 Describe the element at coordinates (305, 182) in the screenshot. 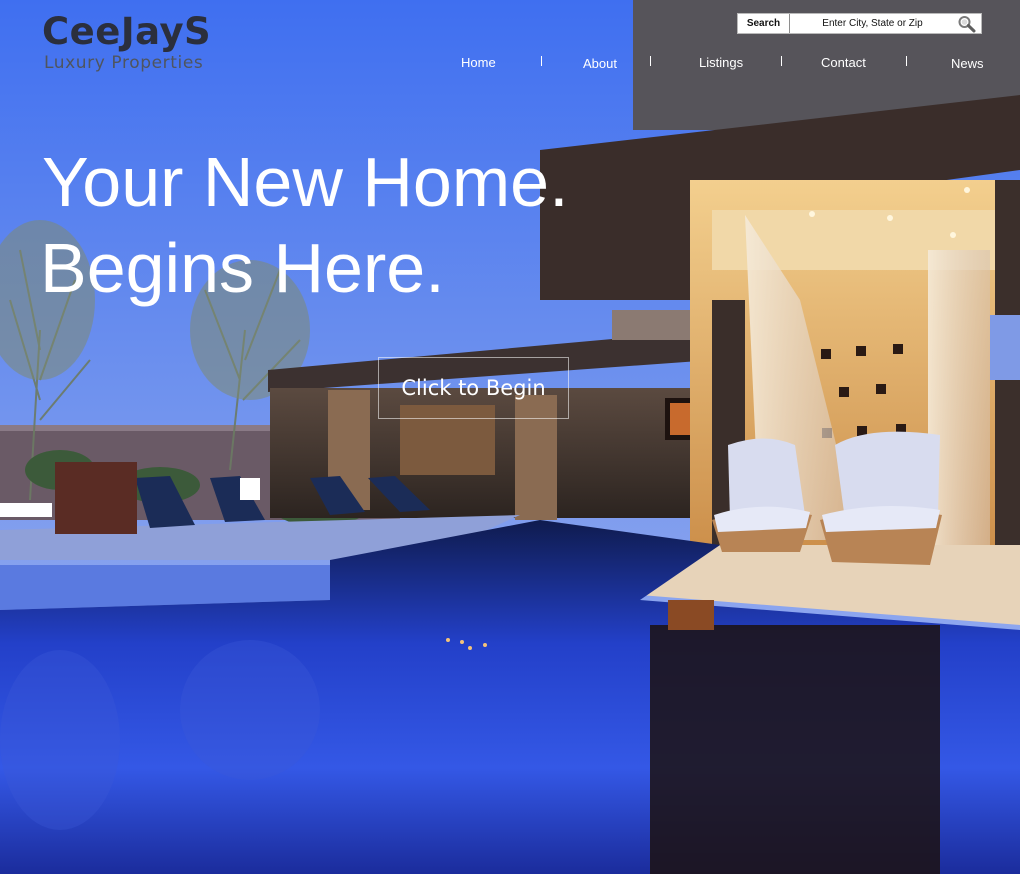

I see `hero-headline-line-1: Your New Home.` at that location.